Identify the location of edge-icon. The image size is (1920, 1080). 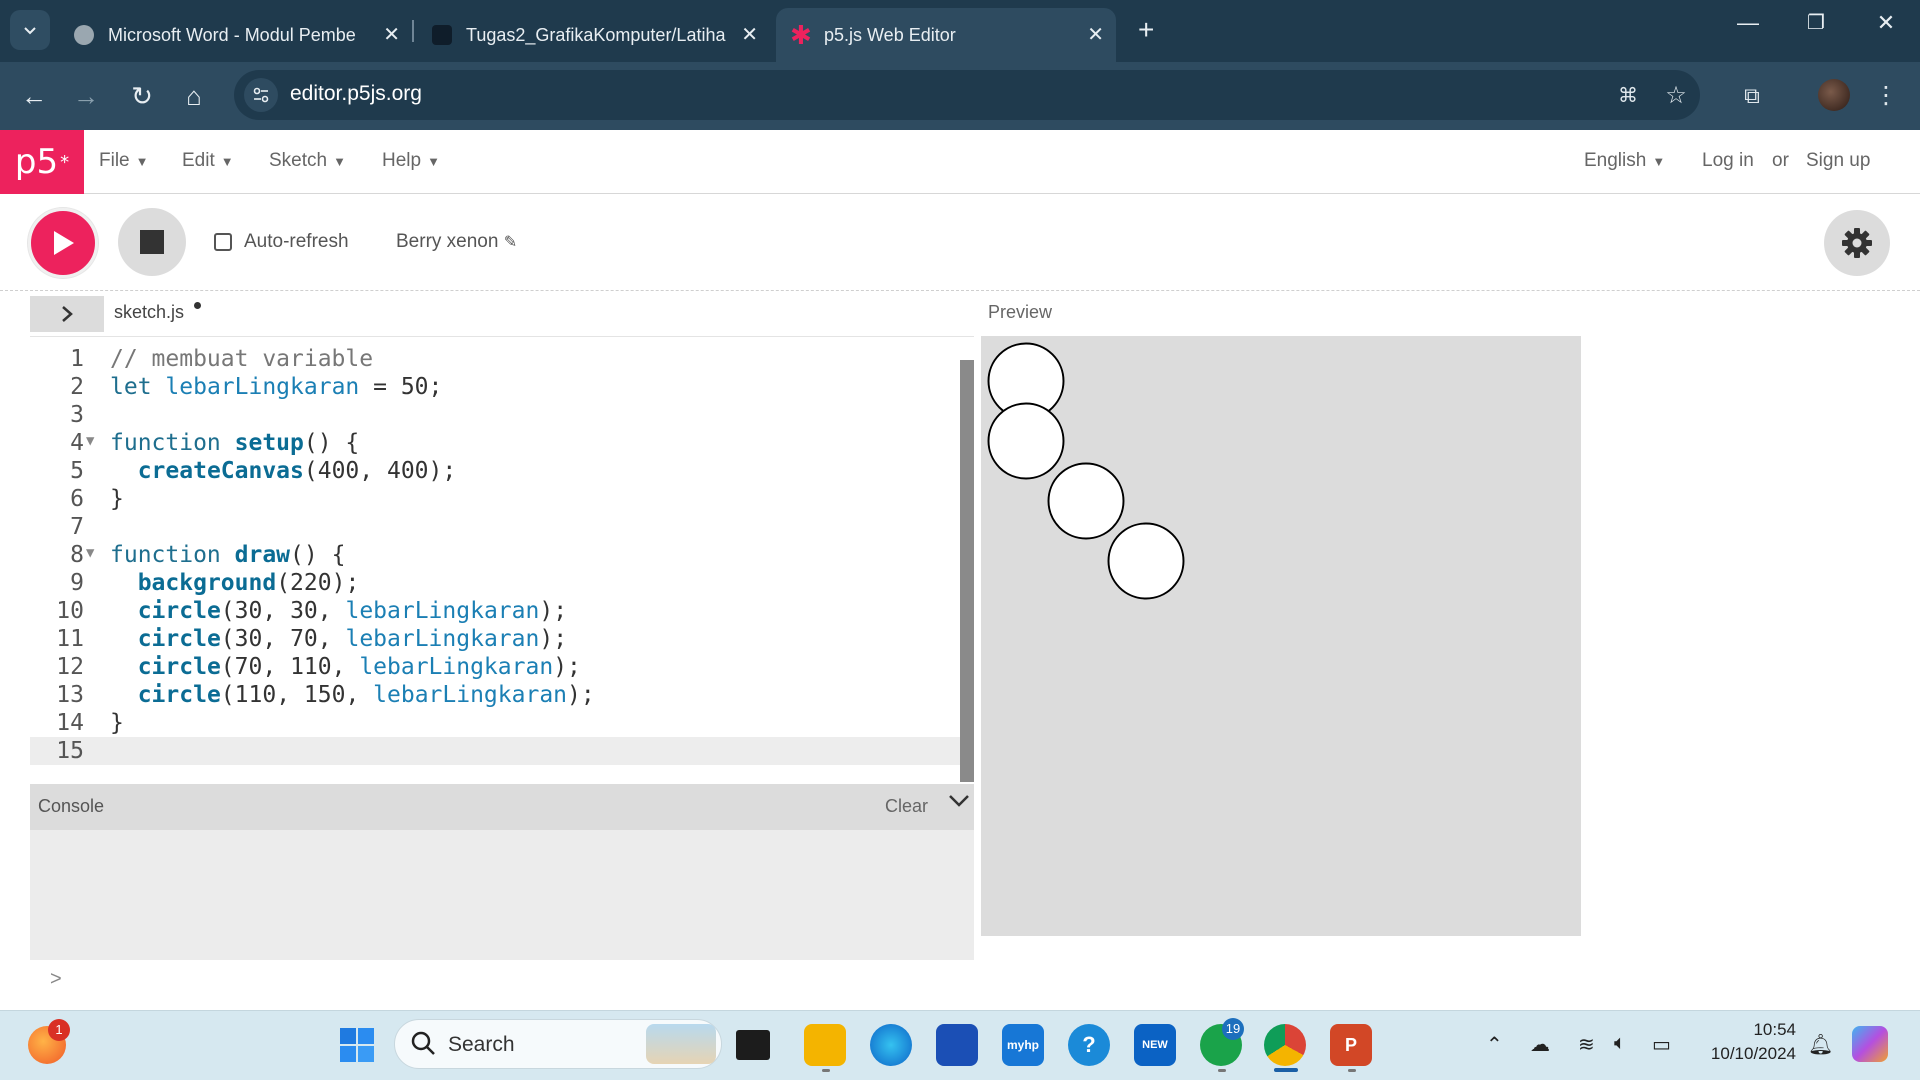
(891, 1045).